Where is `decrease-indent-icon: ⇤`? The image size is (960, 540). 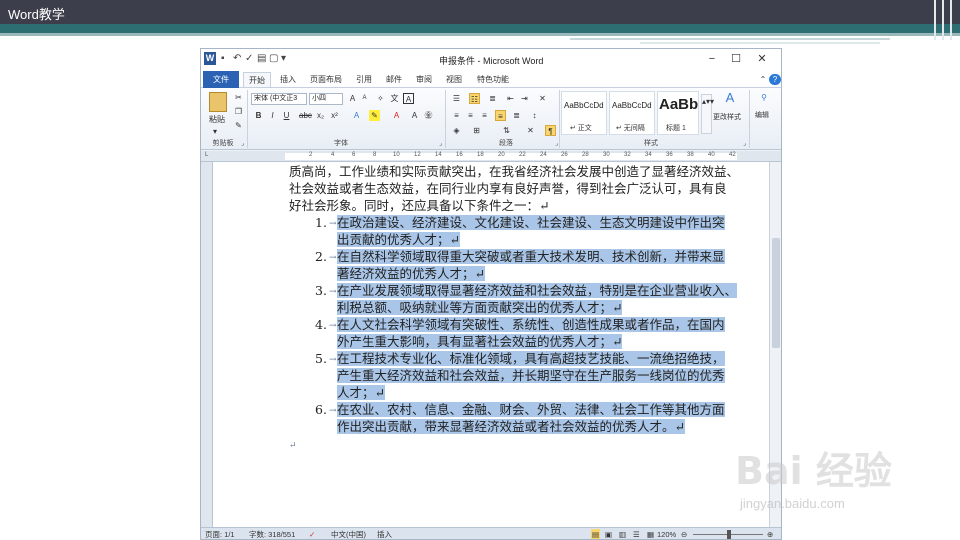 decrease-indent-icon: ⇤ is located at coordinates (510, 98).